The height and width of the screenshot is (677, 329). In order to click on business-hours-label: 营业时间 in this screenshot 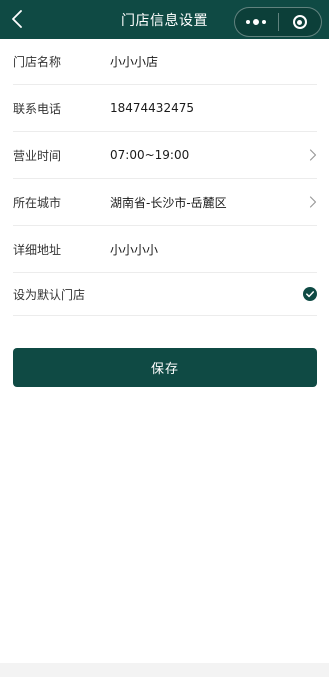, I will do `click(37, 155)`.